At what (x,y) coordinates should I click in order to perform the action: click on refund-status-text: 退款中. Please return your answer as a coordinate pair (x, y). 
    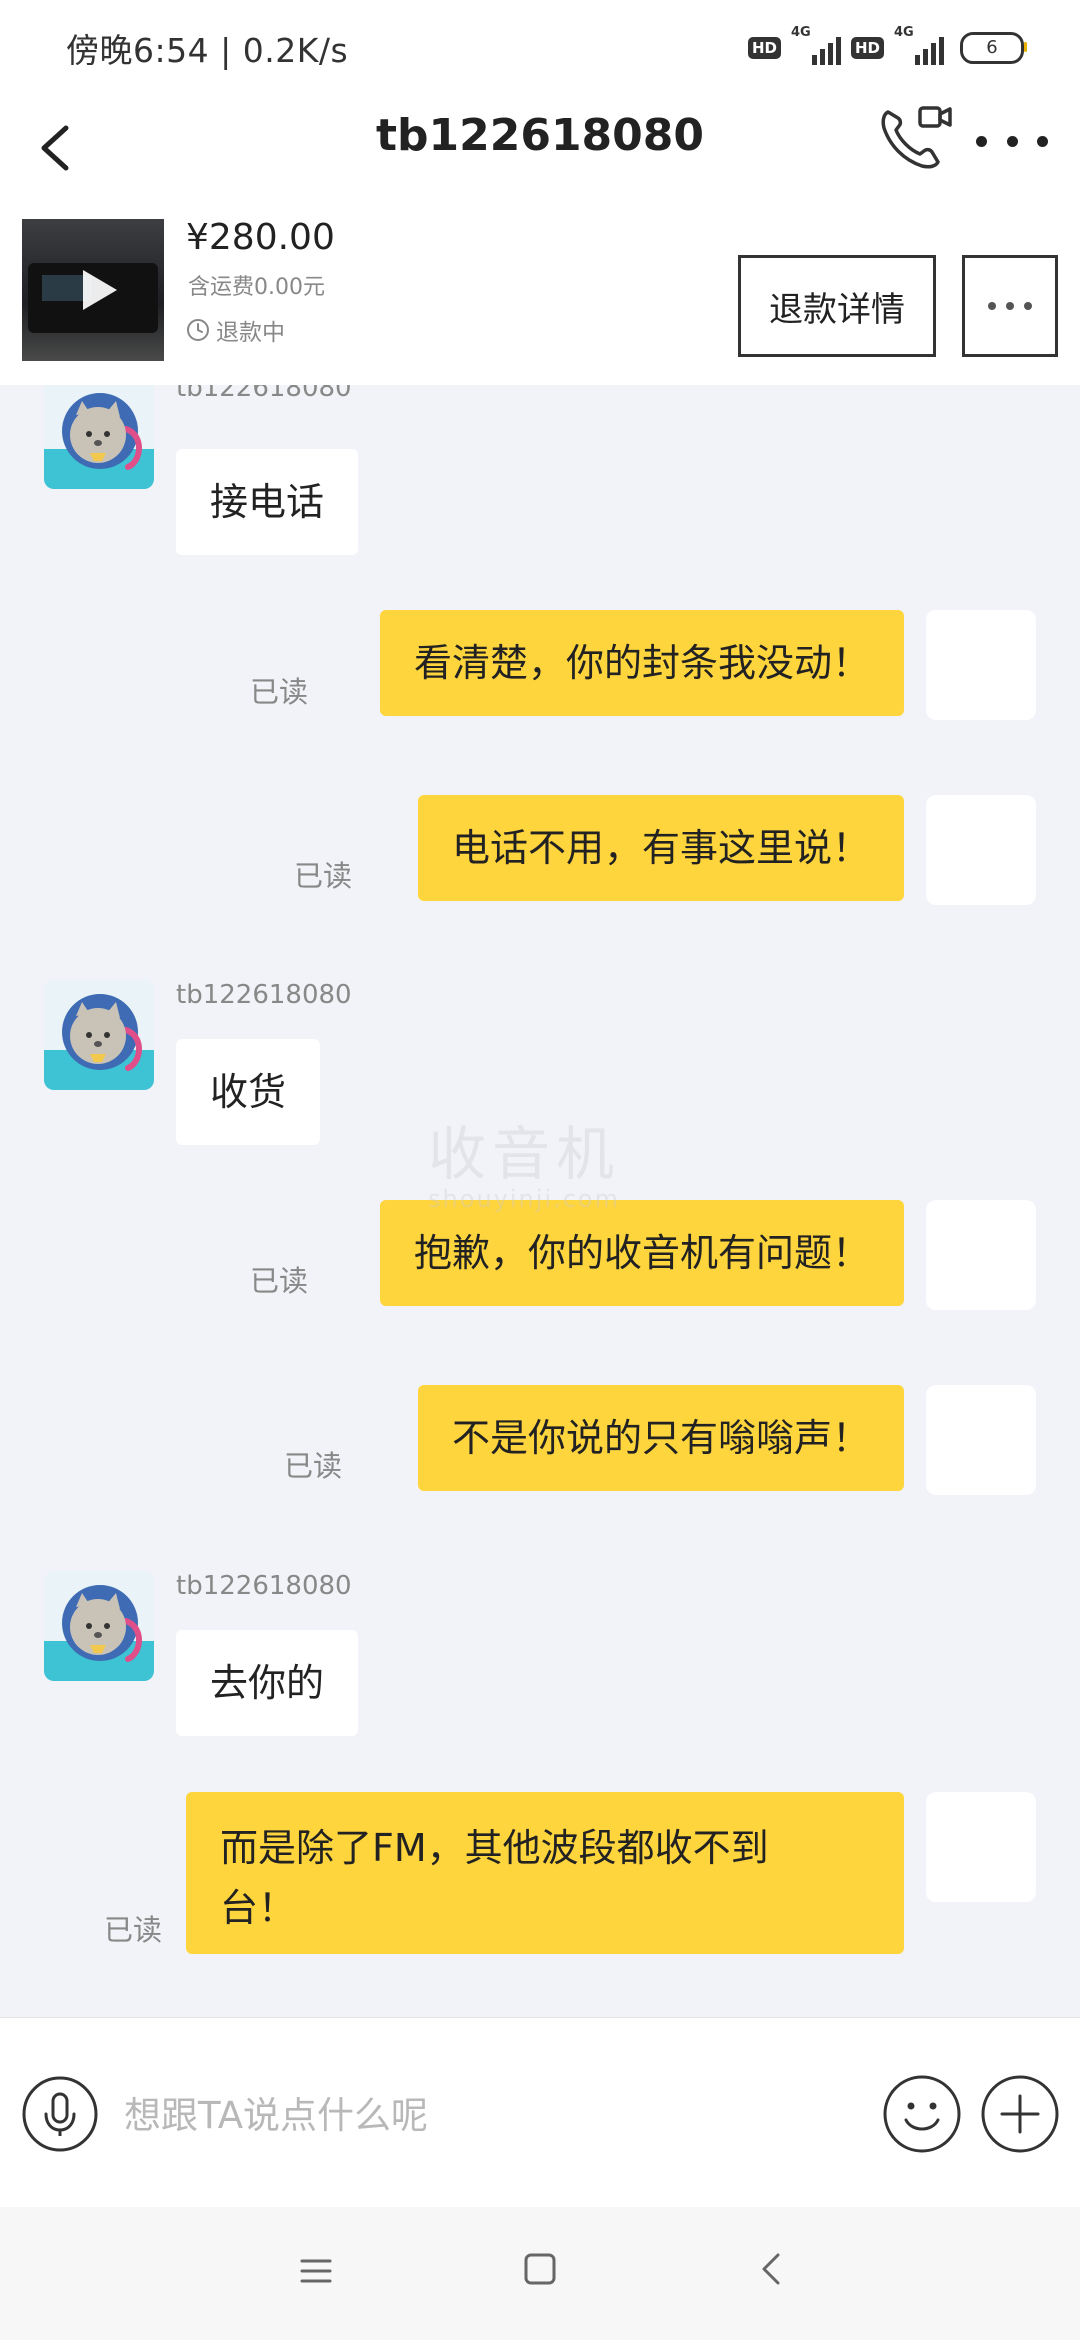
    Looking at the image, I should click on (250, 333).